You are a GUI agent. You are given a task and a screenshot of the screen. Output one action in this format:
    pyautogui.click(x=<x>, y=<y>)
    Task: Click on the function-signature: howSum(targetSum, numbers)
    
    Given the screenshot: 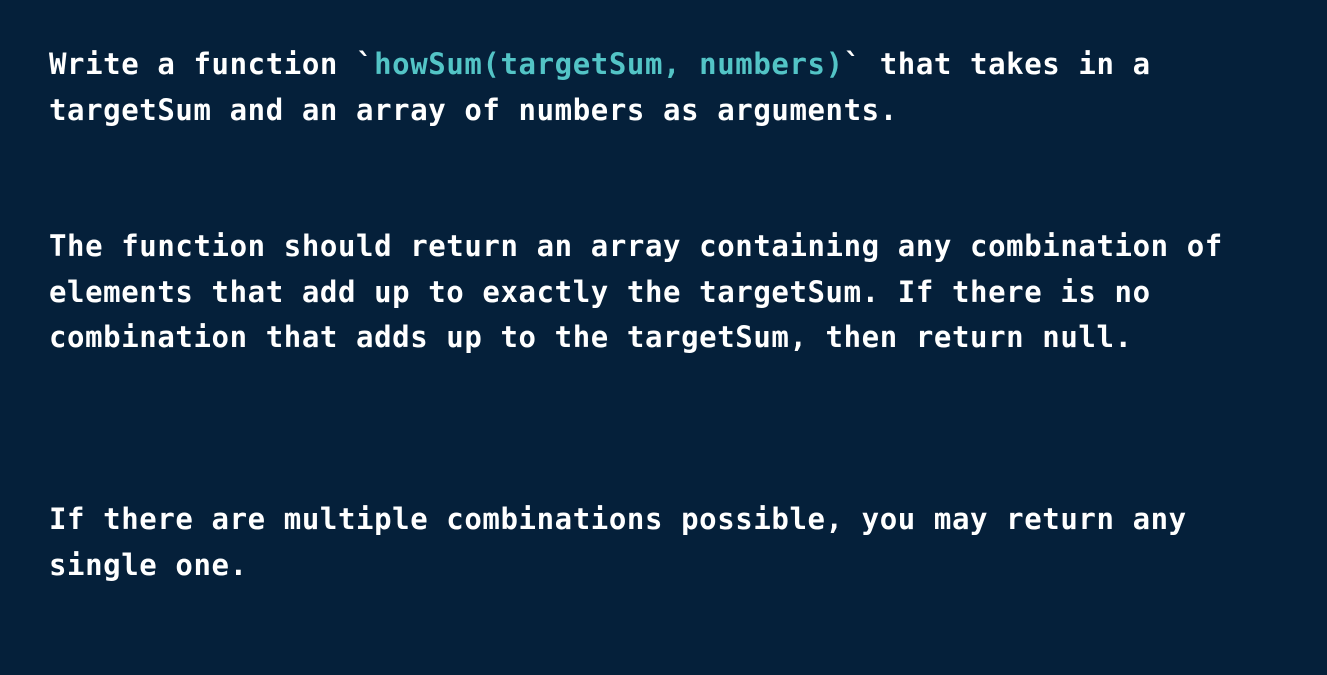 What is the action you would take?
    pyautogui.click(x=609, y=64)
    